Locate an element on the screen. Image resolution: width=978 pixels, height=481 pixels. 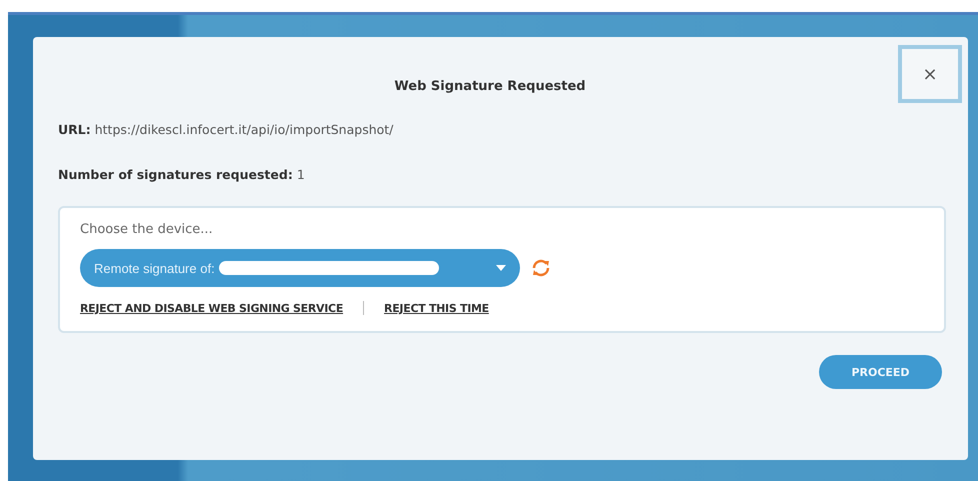
caret-icon is located at coordinates (501, 268).